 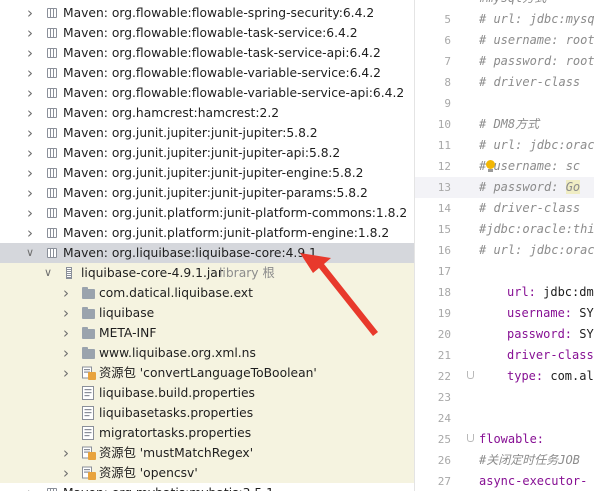 I want to click on editor-line: 21 driver-class-, so click(x=504, y=355).